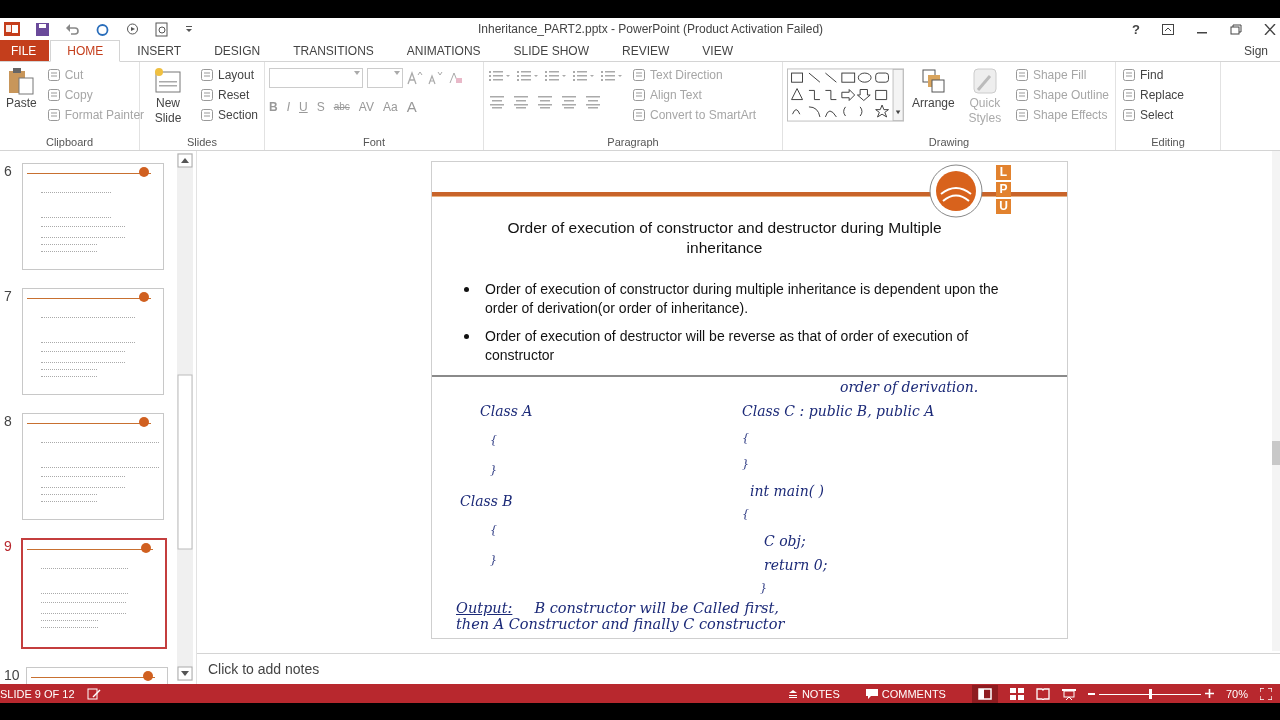 This screenshot has width=1280, height=720. Describe the element at coordinates (21, 81) in the screenshot. I see `clipboard-icon` at that location.